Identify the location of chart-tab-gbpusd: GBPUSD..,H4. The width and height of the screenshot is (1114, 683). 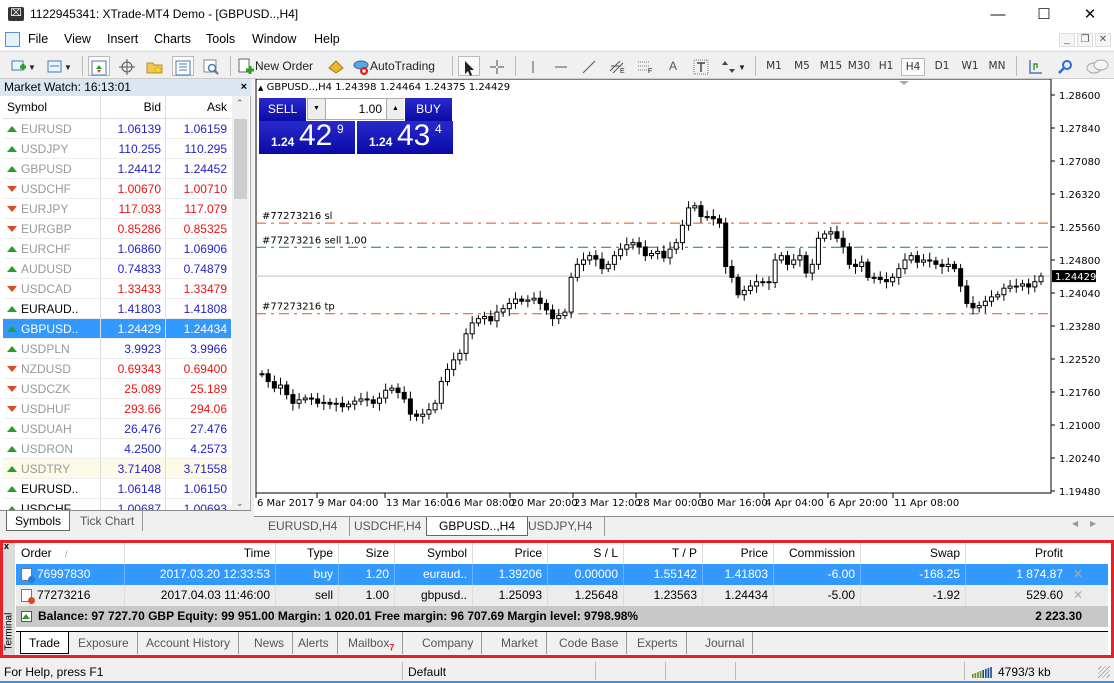
(477, 526).